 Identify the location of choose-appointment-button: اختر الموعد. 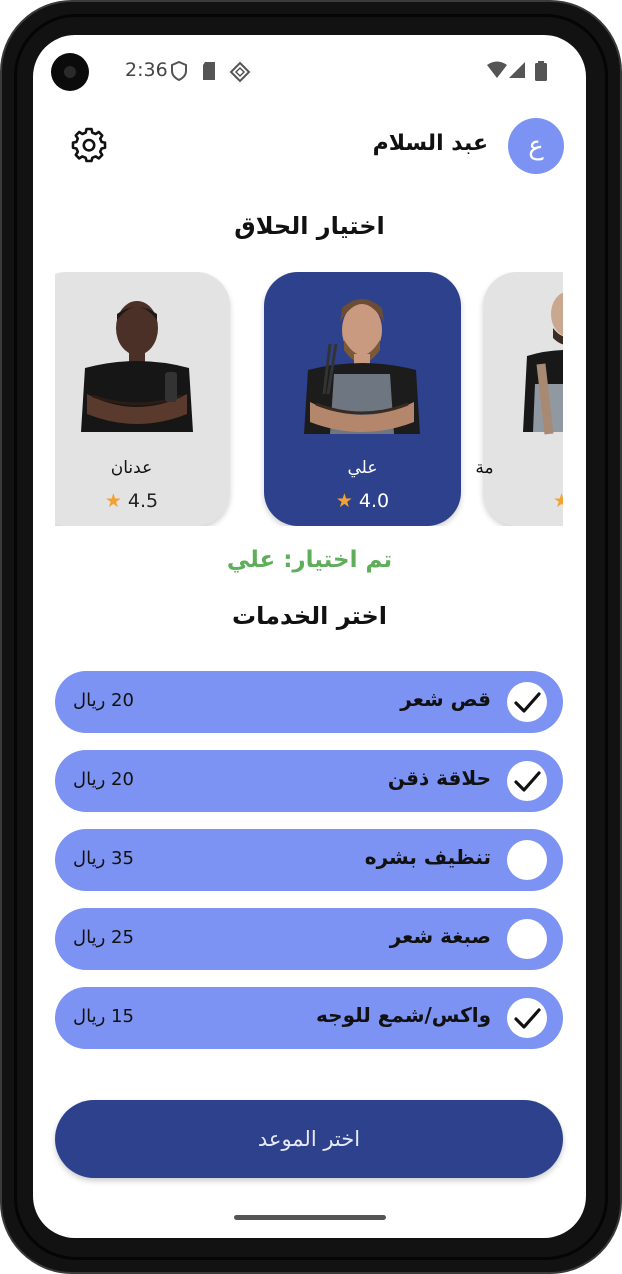
(309, 1139).